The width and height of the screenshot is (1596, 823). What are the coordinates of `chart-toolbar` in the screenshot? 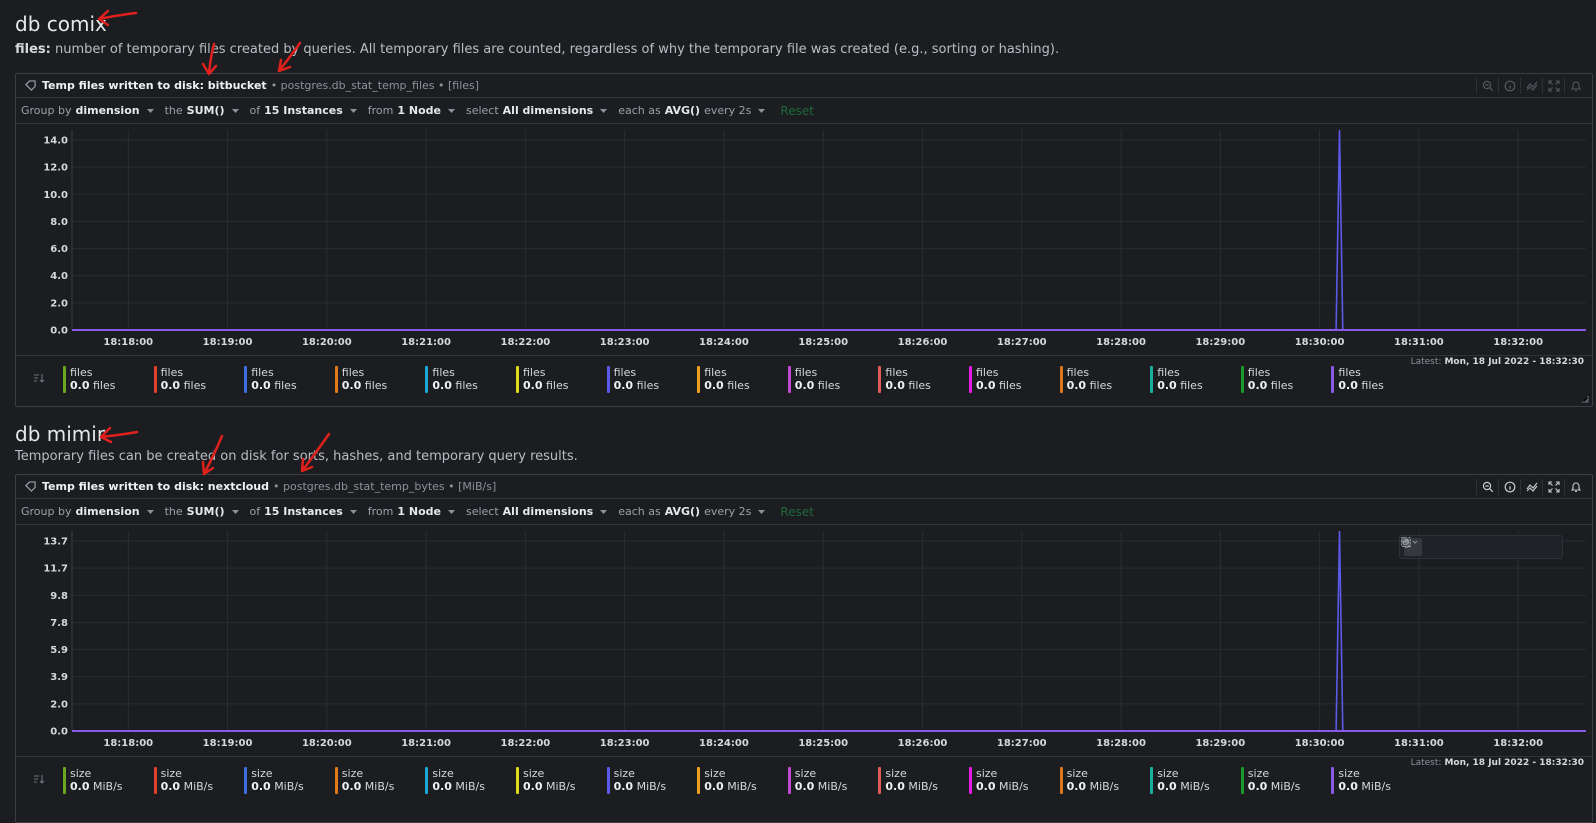 It's located at (1531, 487).